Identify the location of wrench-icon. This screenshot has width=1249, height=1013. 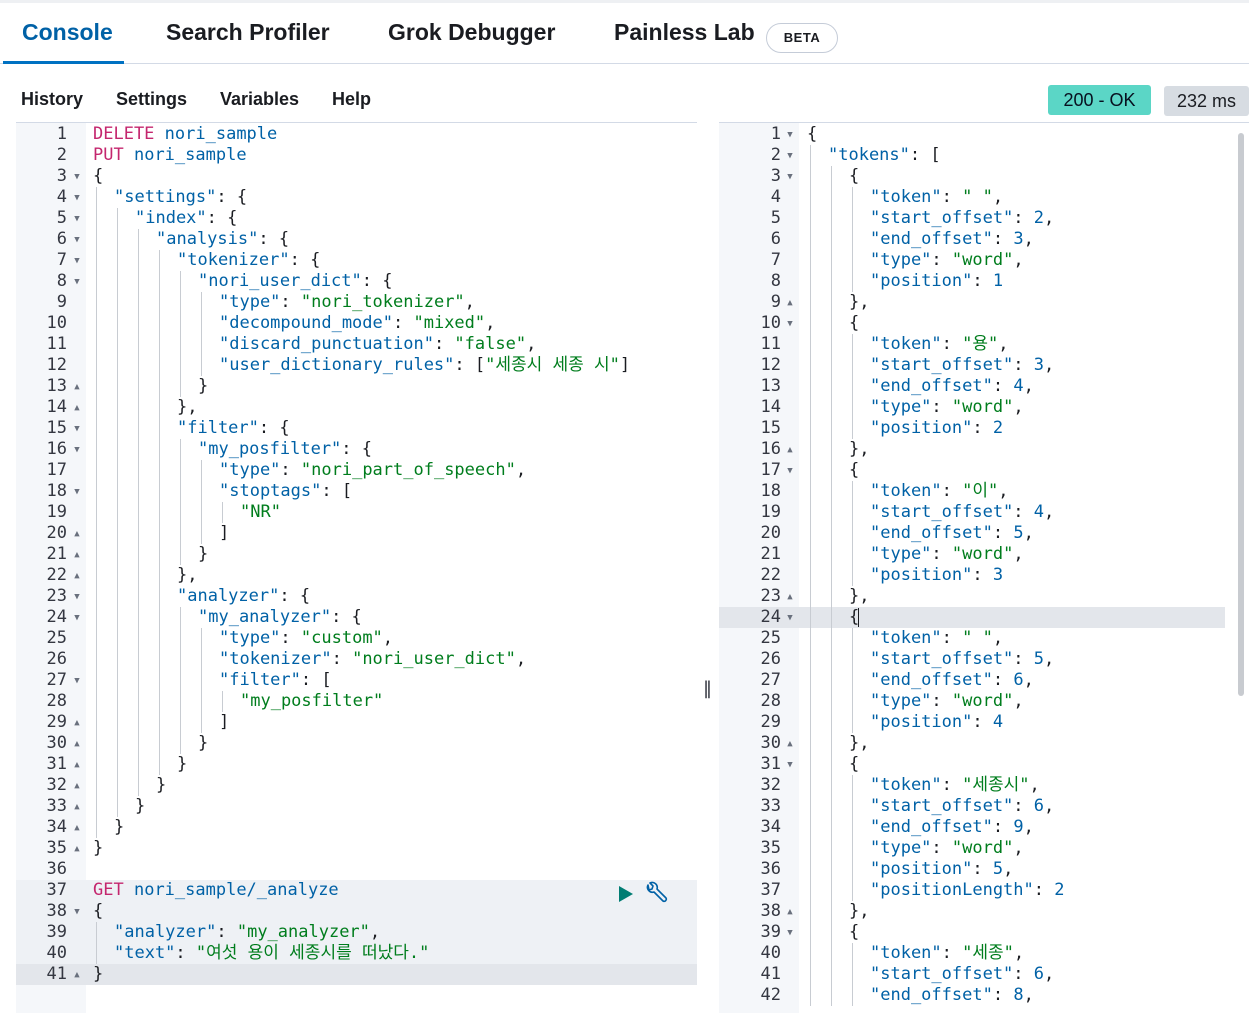
(656, 894).